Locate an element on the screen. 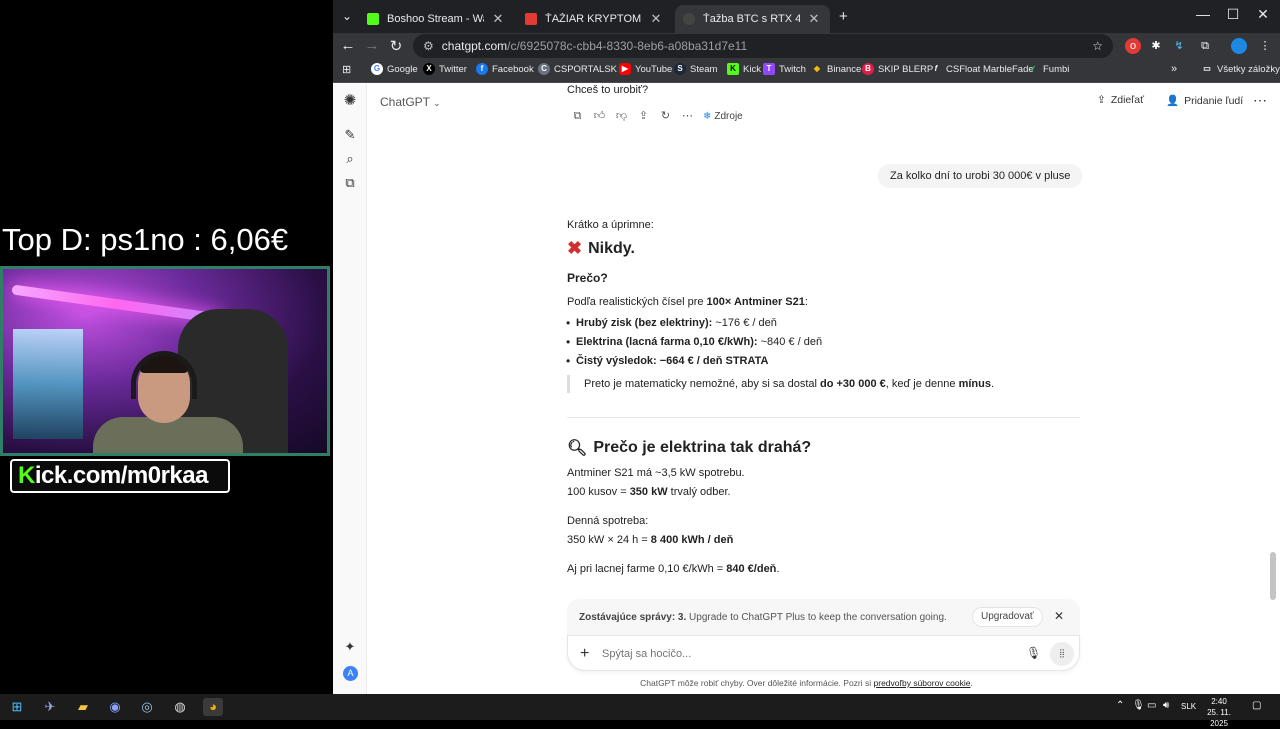 The height and width of the screenshot is (729, 1280). prompt-input is located at coordinates (802, 654).